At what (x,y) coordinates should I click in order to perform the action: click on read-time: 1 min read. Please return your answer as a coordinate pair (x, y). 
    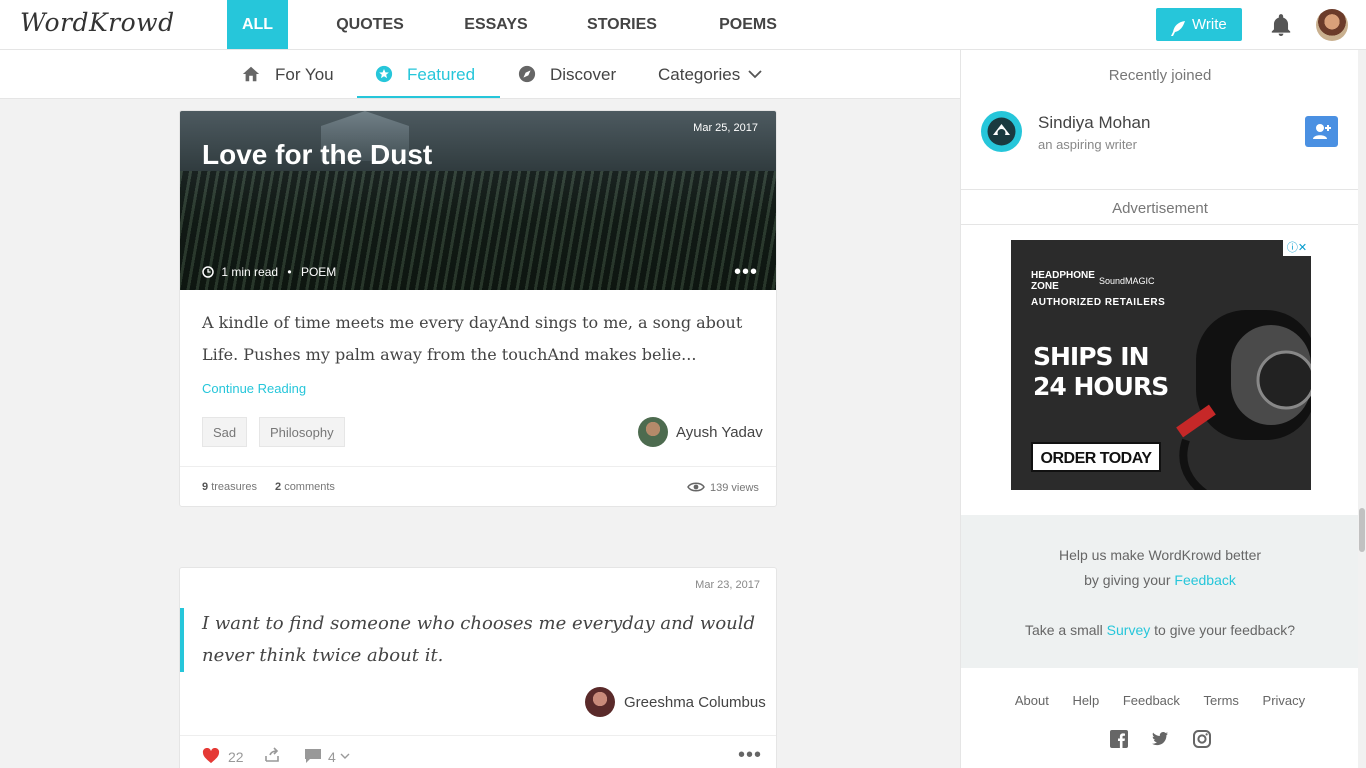
    Looking at the image, I should click on (250, 272).